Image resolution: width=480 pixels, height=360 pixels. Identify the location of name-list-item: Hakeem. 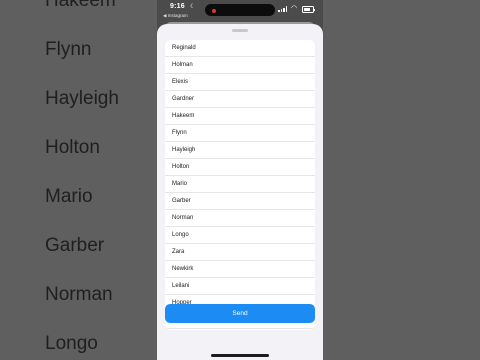
(240, 116).